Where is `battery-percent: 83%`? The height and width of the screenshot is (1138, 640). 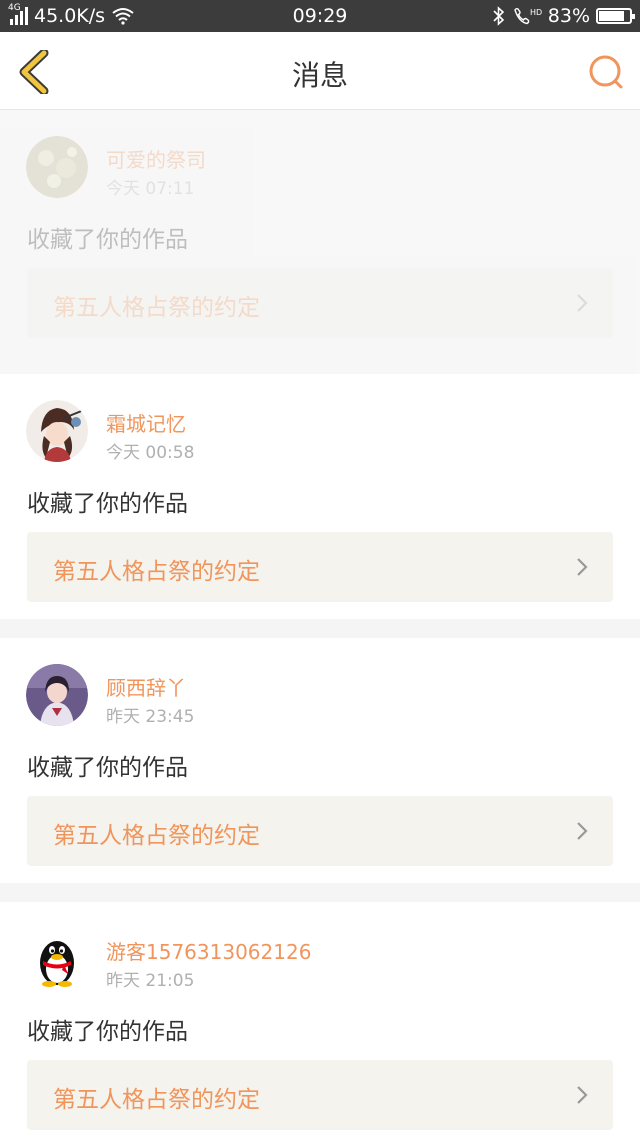
battery-percent: 83% is located at coordinates (568, 16).